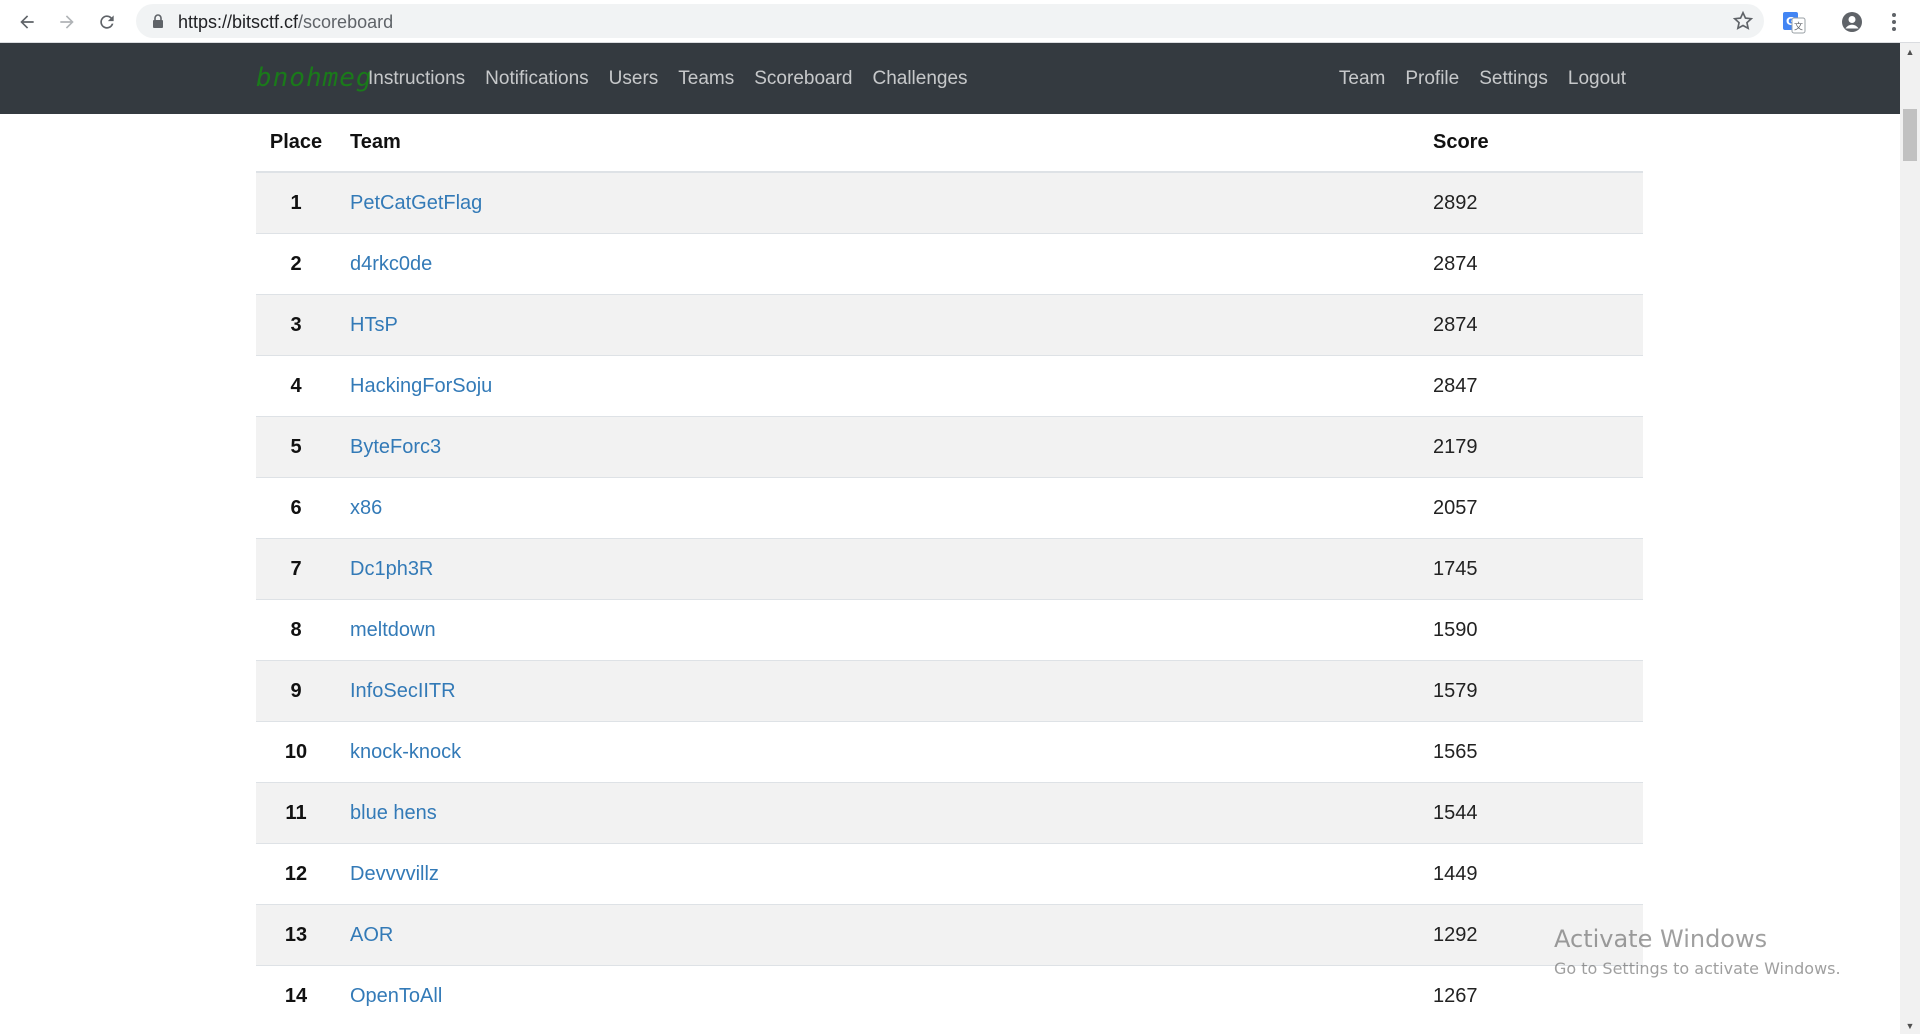 This screenshot has width=1920, height=1034. Describe the element at coordinates (391, 264) in the screenshot. I see `team-link: d4rkc0de` at that location.